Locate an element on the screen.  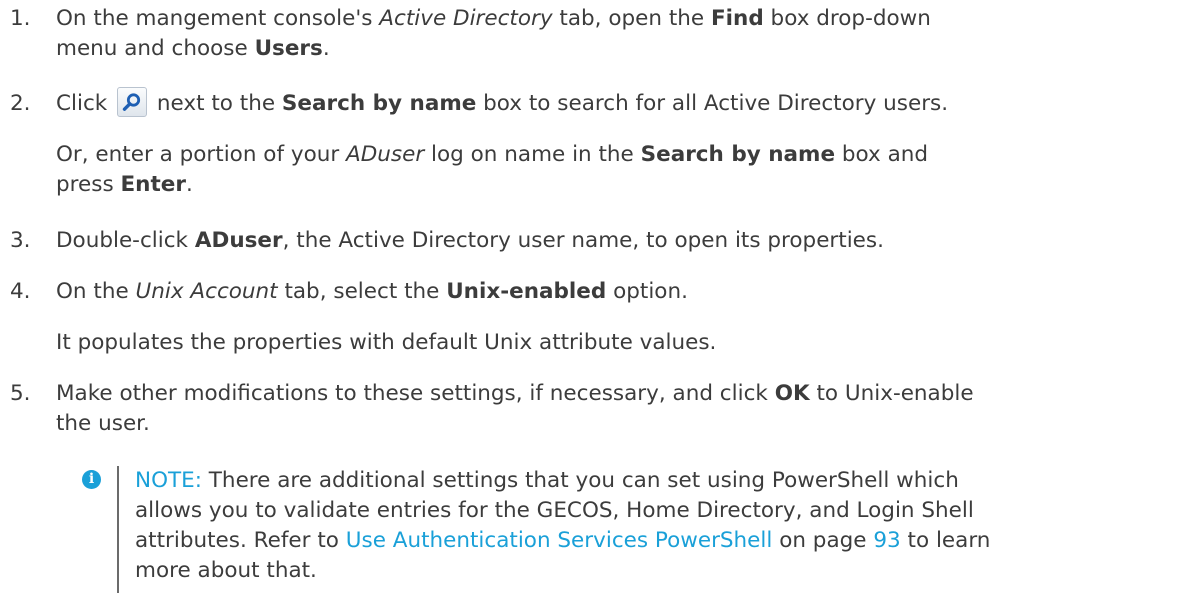
ui-term: Users is located at coordinates (288, 48).